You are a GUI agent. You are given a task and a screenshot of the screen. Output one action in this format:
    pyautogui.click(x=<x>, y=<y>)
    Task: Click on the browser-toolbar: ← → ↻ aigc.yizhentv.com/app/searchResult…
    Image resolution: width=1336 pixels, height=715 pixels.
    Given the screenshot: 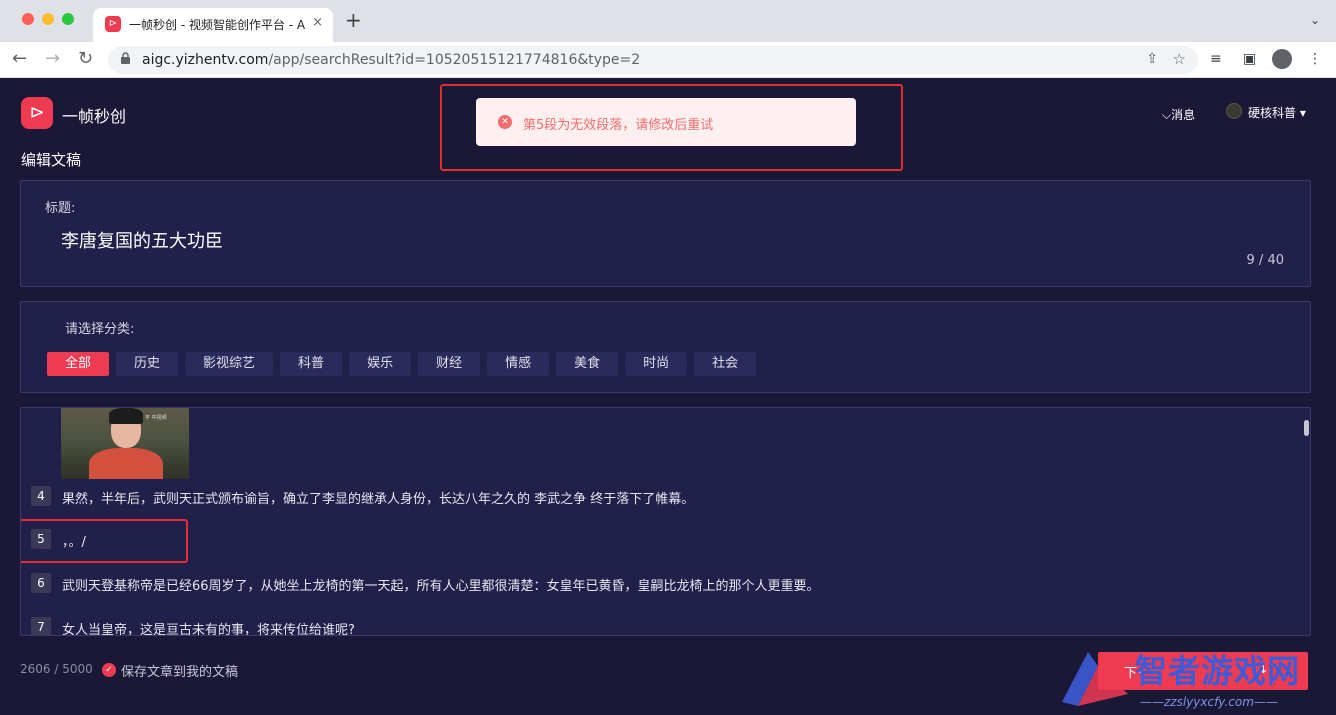 What is the action you would take?
    pyautogui.click(x=668, y=60)
    